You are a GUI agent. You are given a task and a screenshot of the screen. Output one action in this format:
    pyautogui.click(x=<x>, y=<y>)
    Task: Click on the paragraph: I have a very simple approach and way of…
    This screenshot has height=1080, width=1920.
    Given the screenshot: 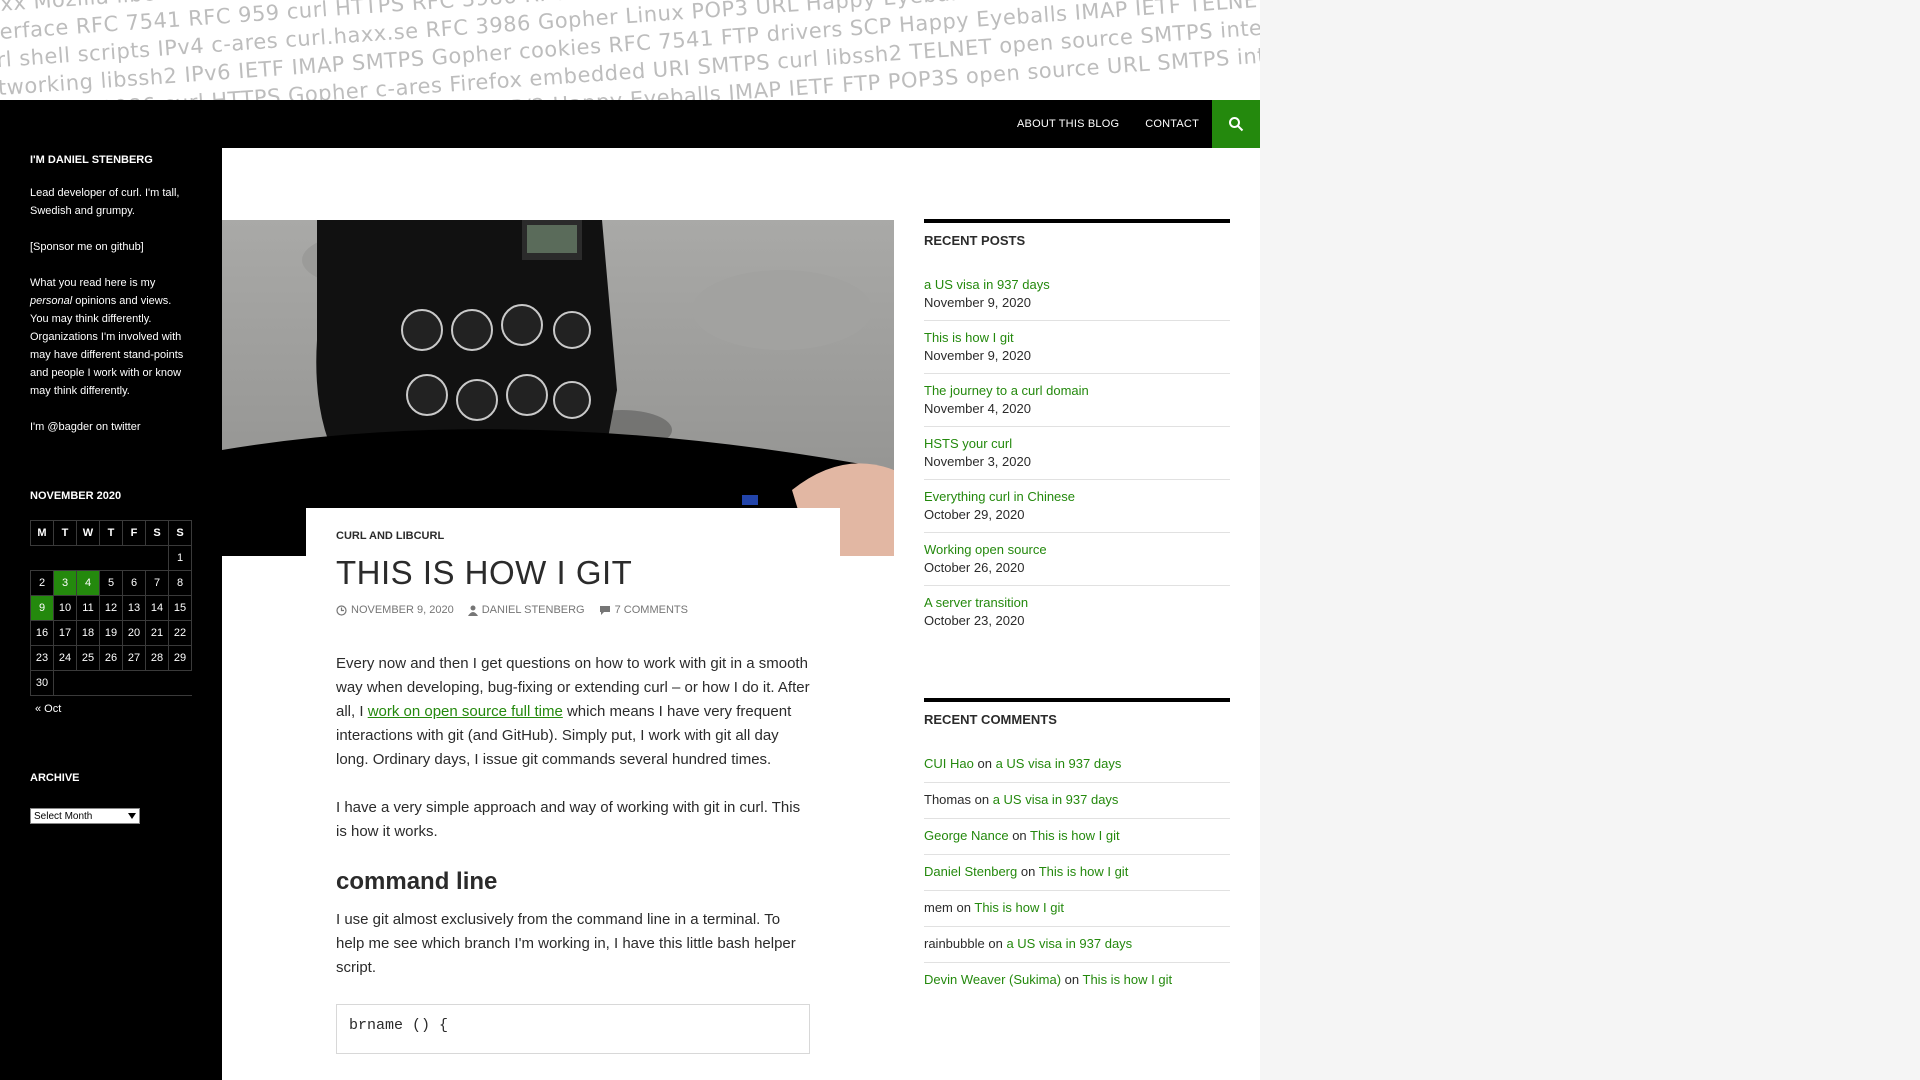 What is the action you would take?
    pyautogui.click(x=568, y=819)
    